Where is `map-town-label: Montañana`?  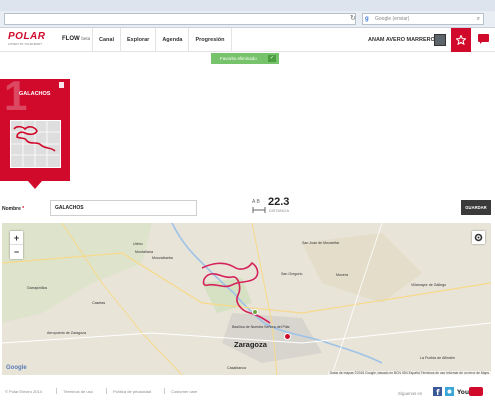
map-town-label: Montañana is located at coordinates (144, 252).